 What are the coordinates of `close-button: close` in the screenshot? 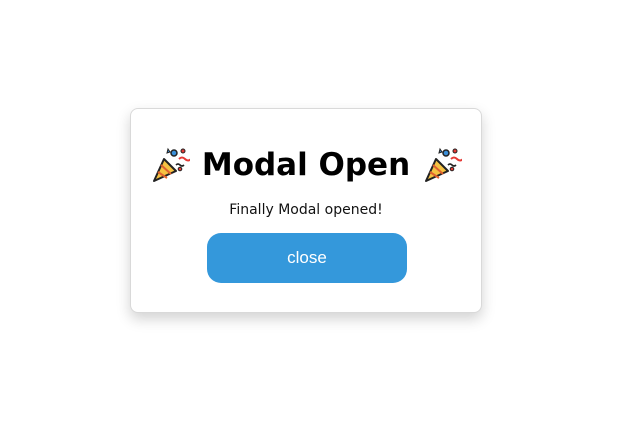 It's located at (307, 258).